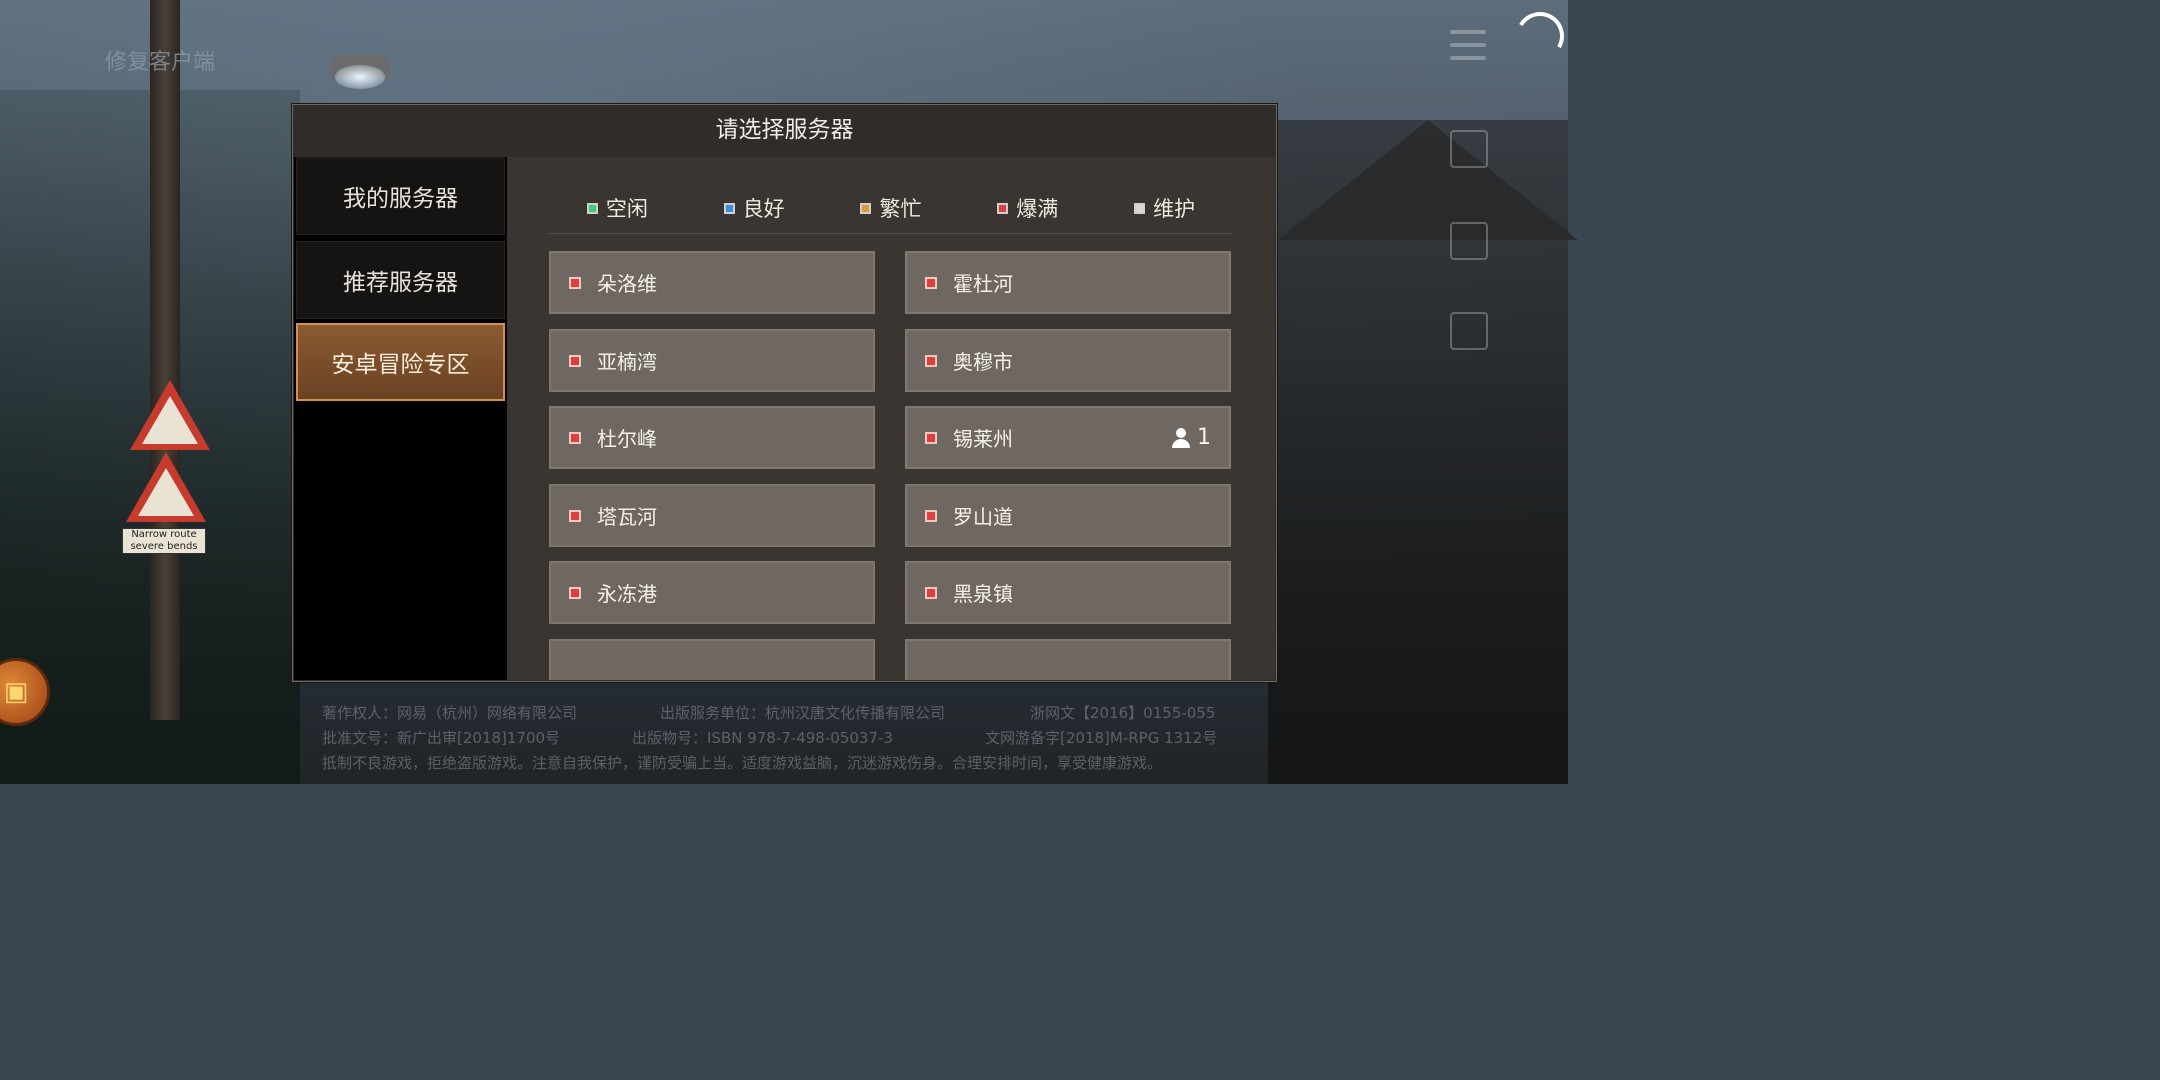 This screenshot has height=1080, width=2160. What do you see at coordinates (900, 209) in the screenshot?
I see `legend-label: 繁忙` at bounding box center [900, 209].